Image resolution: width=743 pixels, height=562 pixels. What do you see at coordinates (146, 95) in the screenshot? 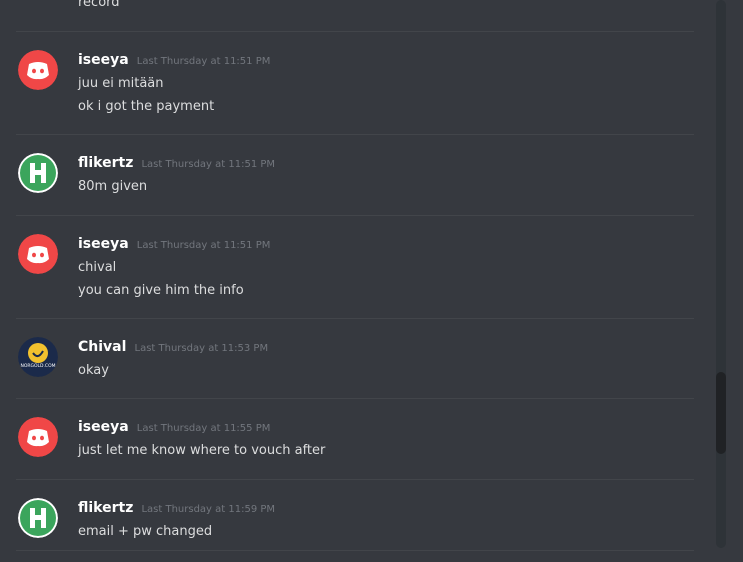
I see `message-content: juu ei mitään ok i got the payment` at bounding box center [146, 95].